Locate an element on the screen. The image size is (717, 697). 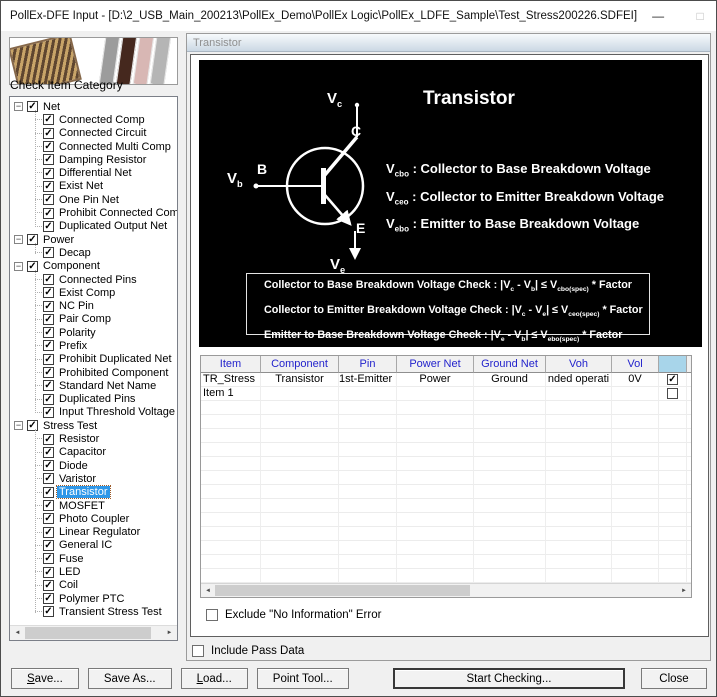
tree-item-polymer-ptc: ✓ Polymer PTC is located at coordinates (93, 598).